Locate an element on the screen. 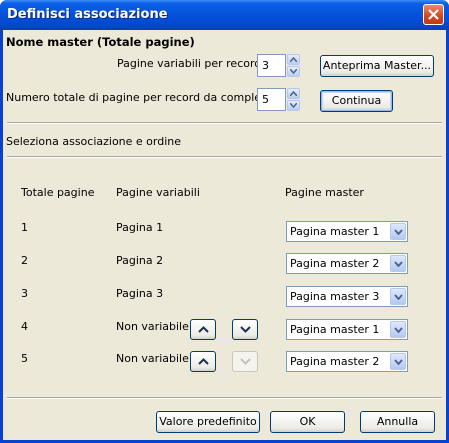 The width and height of the screenshot is (449, 443). row-variable-1: Pagina 1 is located at coordinates (140, 227).